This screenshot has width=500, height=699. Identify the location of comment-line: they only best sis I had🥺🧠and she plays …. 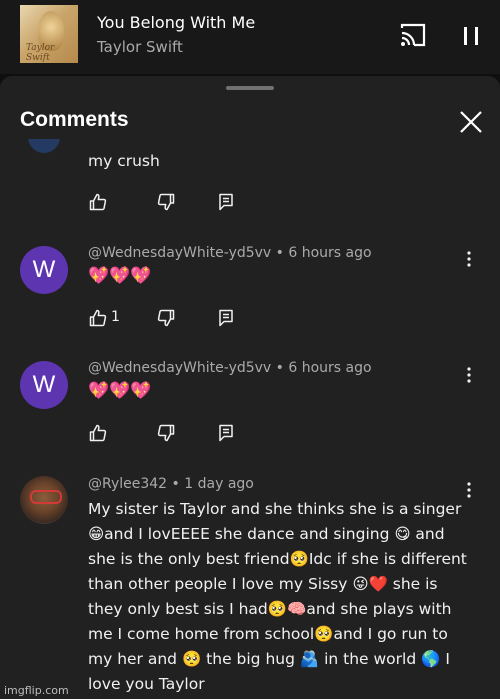
(270, 609).